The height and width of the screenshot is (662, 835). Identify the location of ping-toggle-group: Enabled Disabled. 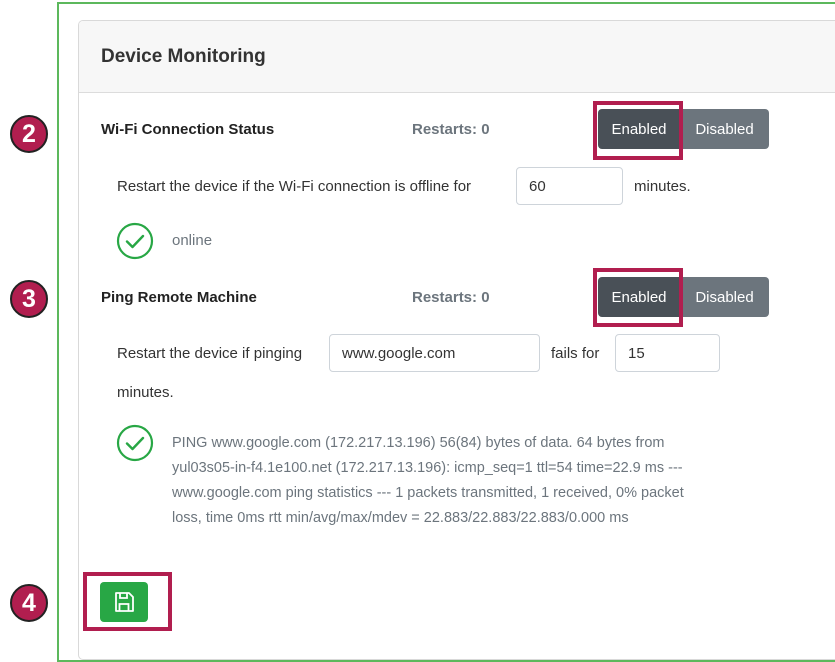
(683, 297).